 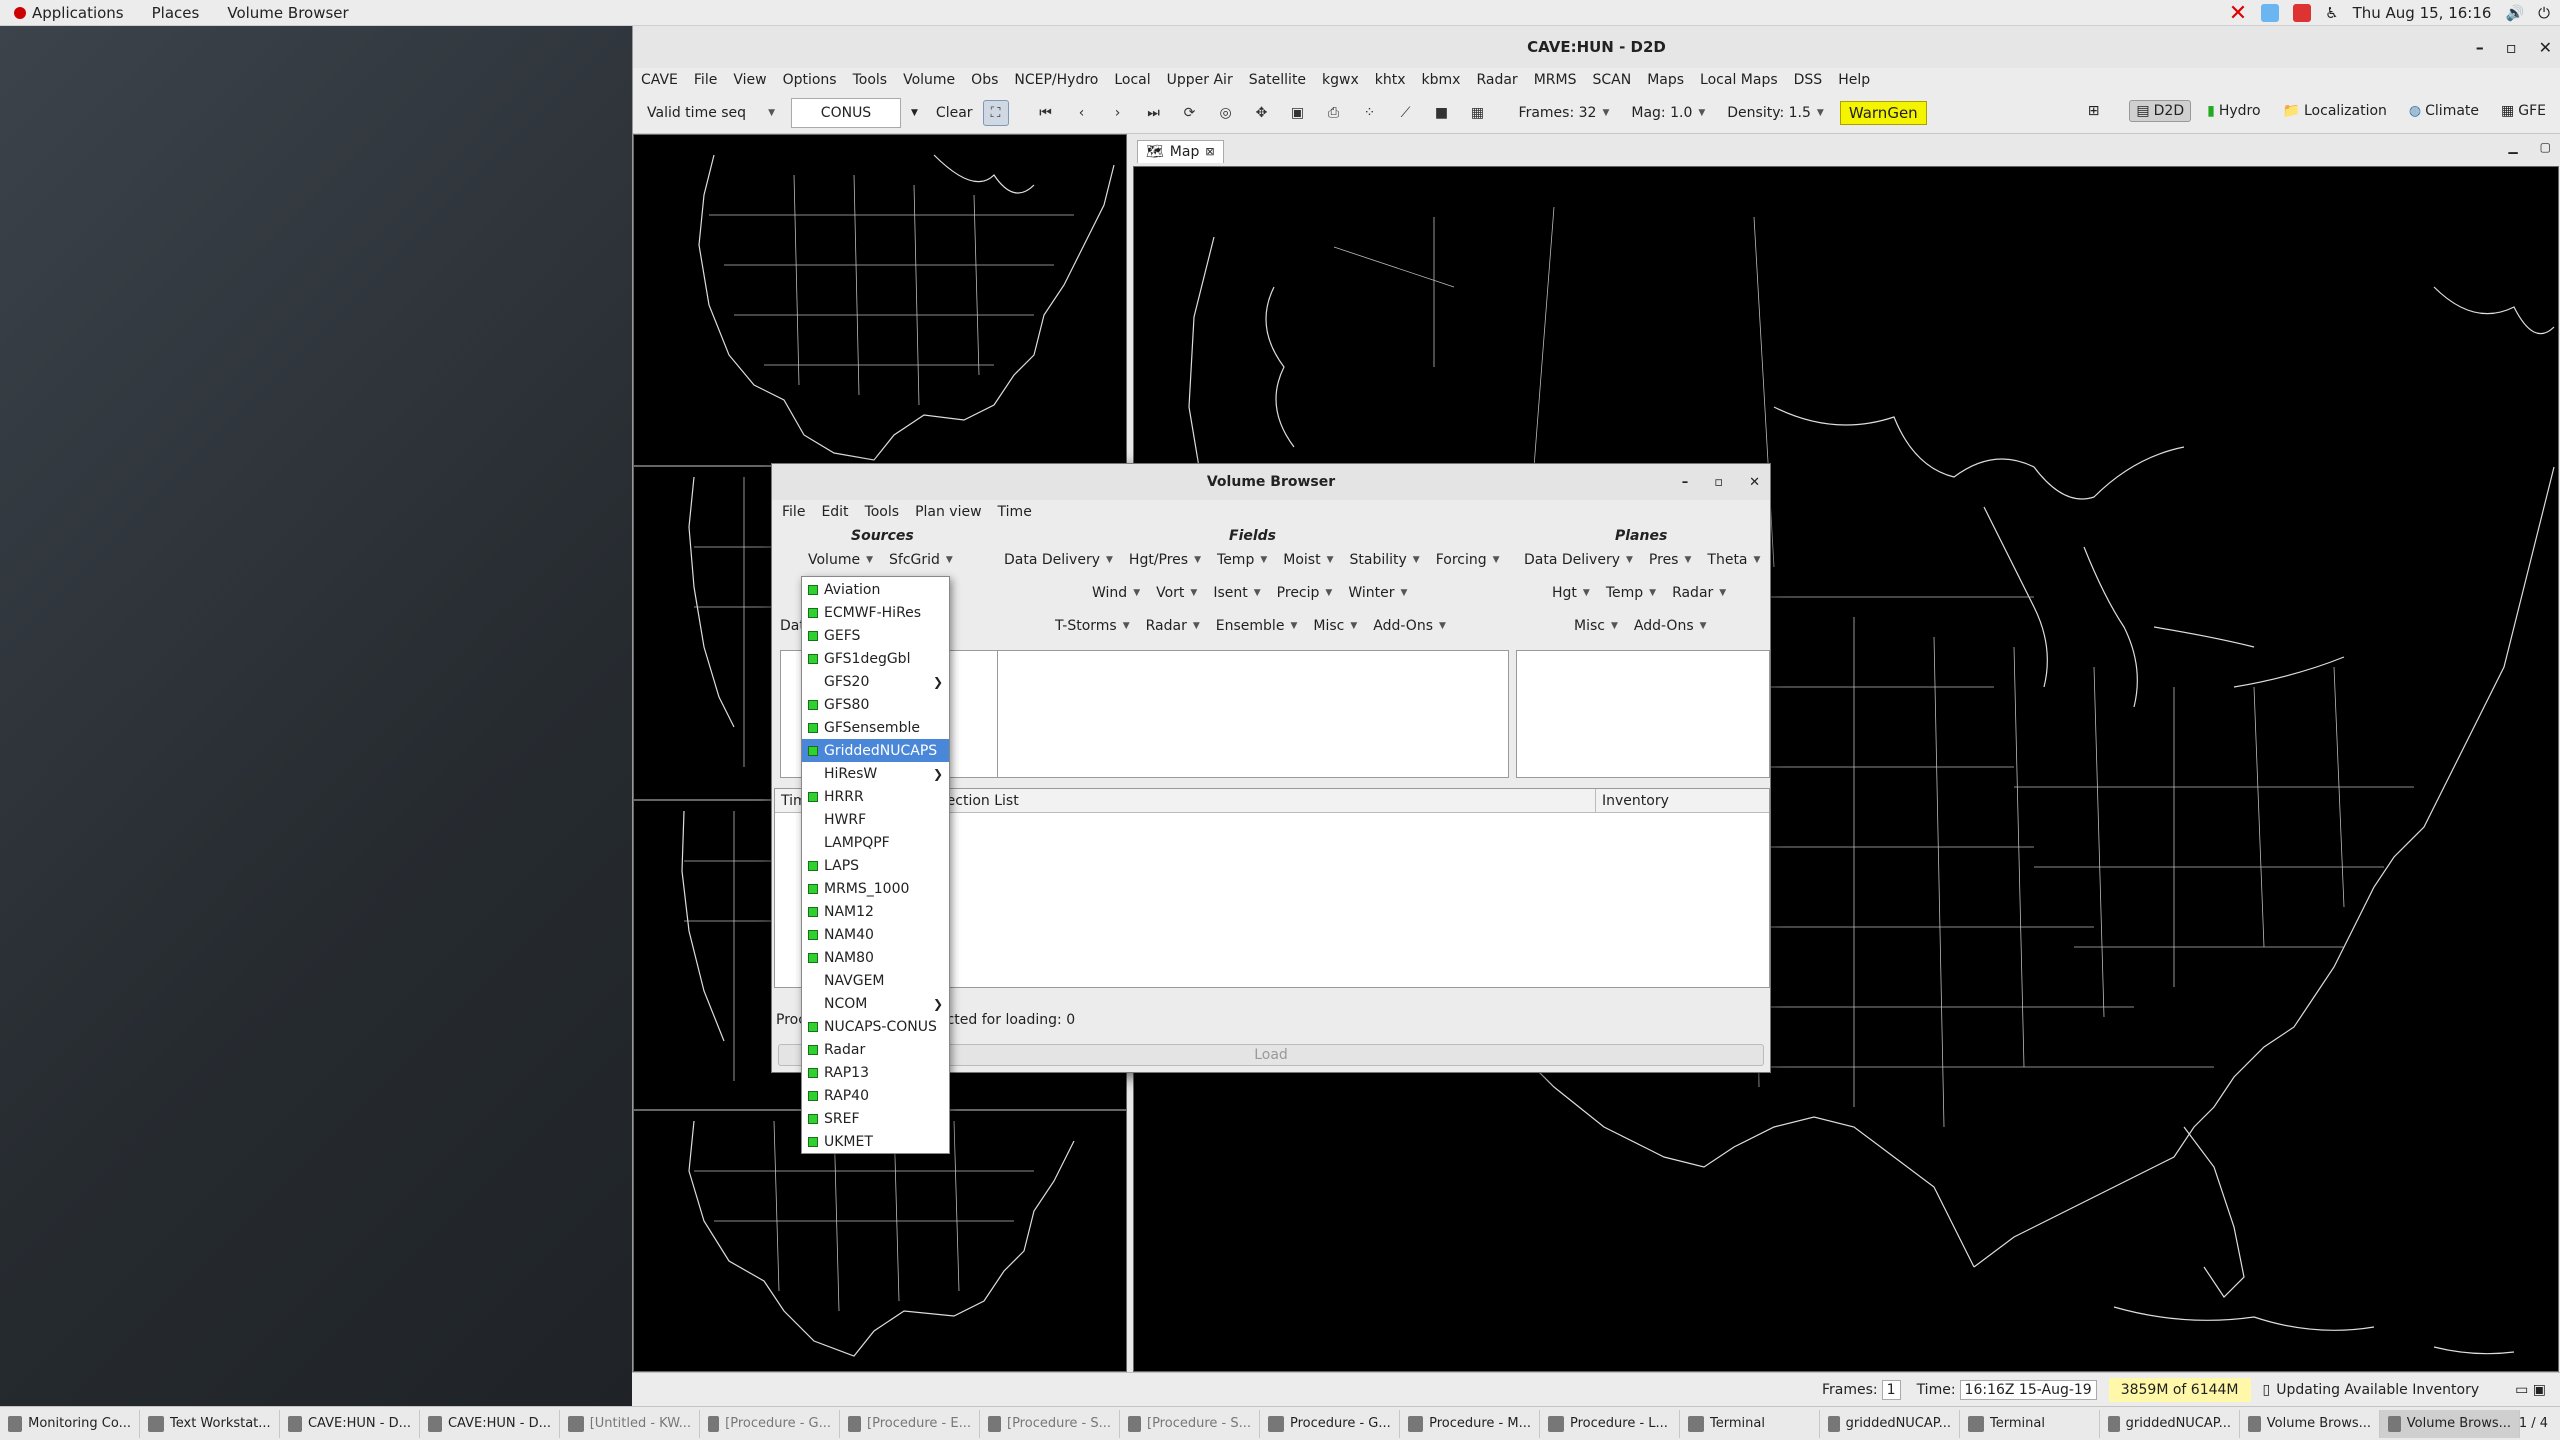 What do you see at coordinates (1253, 714) in the screenshot?
I see `fields-list` at bounding box center [1253, 714].